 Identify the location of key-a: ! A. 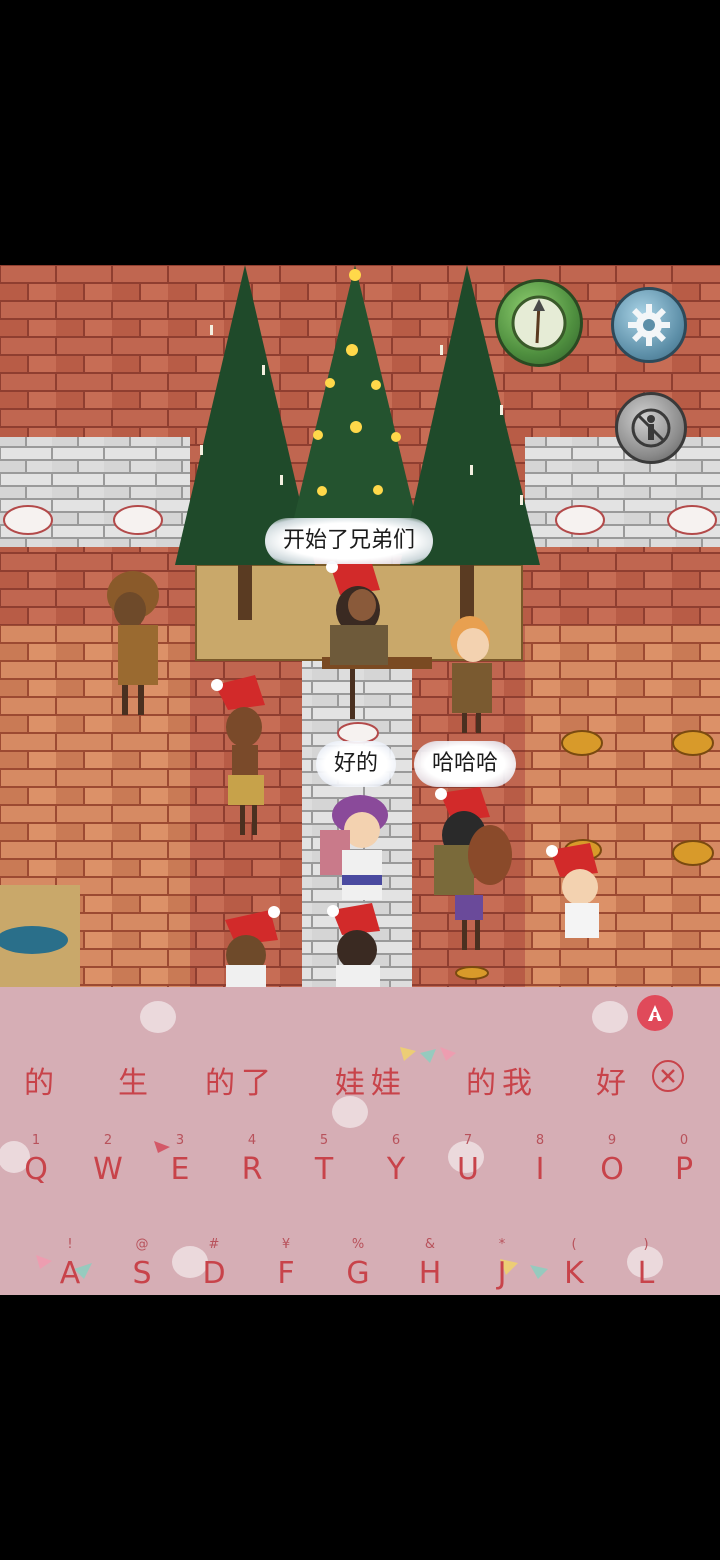
(70, 1271).